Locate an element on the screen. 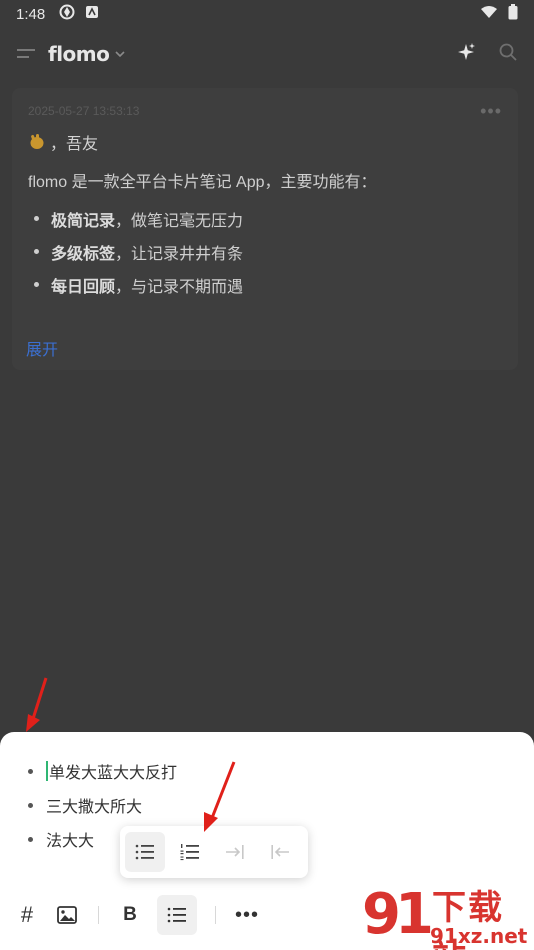  numbered-list-button is located at coordinates (190, 852).